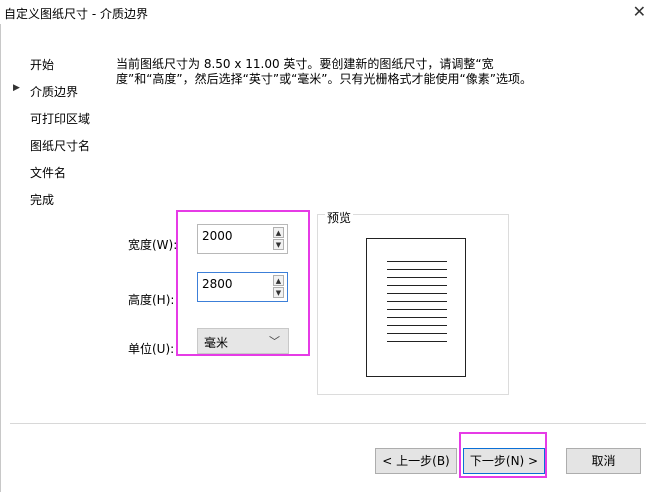 This screenshot has height=492, width=656. What do you see at coordinates (416, 461) in the screenshot?
I see `back-button: < 上一步(B)` at bounding box center [416, 461].